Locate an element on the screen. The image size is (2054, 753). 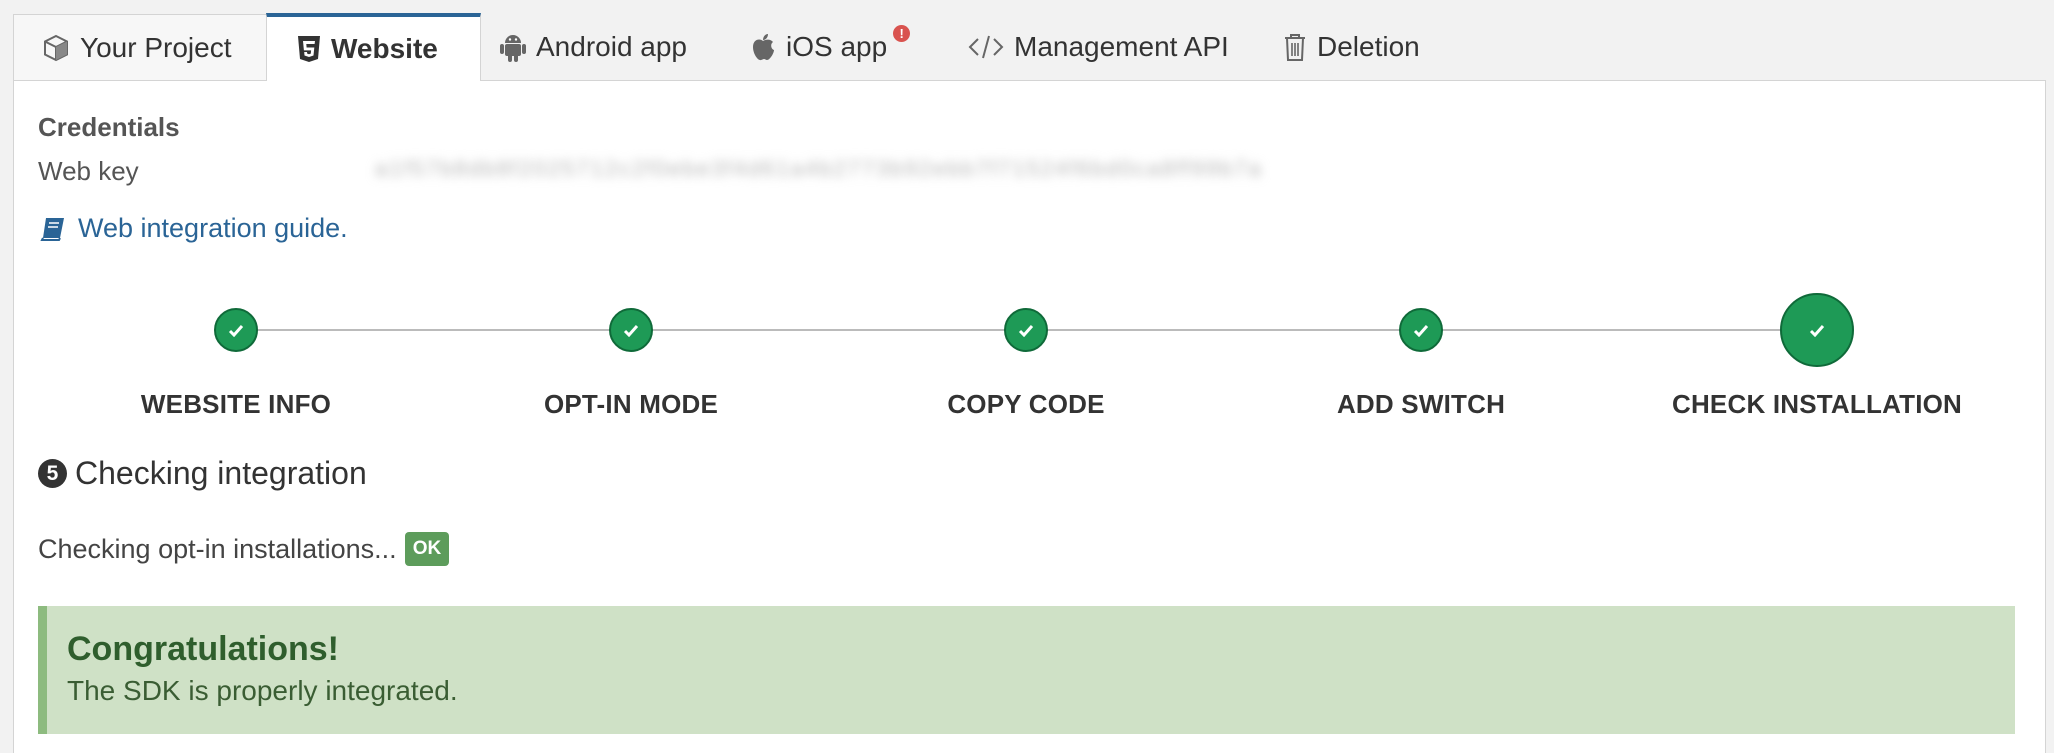
tab-website: Website is located at coordinates (373, 47).